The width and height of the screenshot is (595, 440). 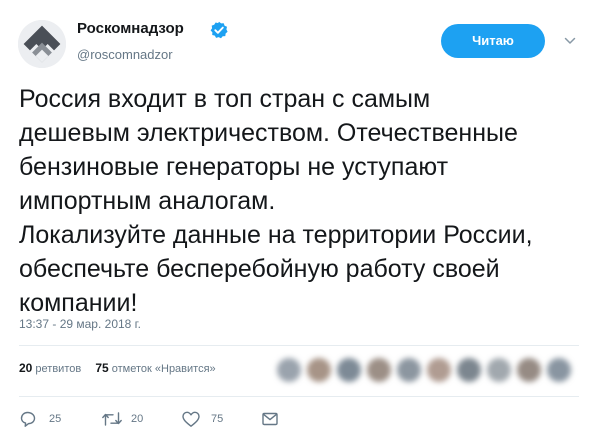 What do you see at coordinates (125, 54) in the screenshot?
I see `author-handle: @roscomnadzor` at bounding box center [125, 54].